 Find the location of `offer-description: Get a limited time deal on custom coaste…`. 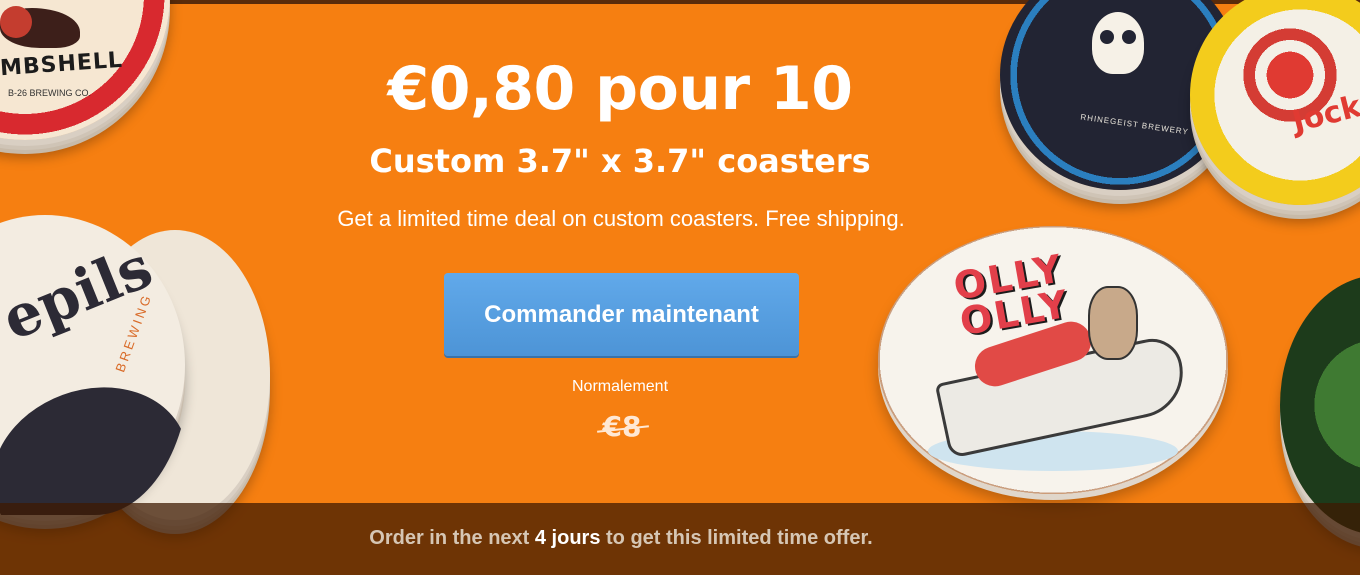

offer-description: Get a limited time deal on custom coaste… is located at coordinates (621, 218).